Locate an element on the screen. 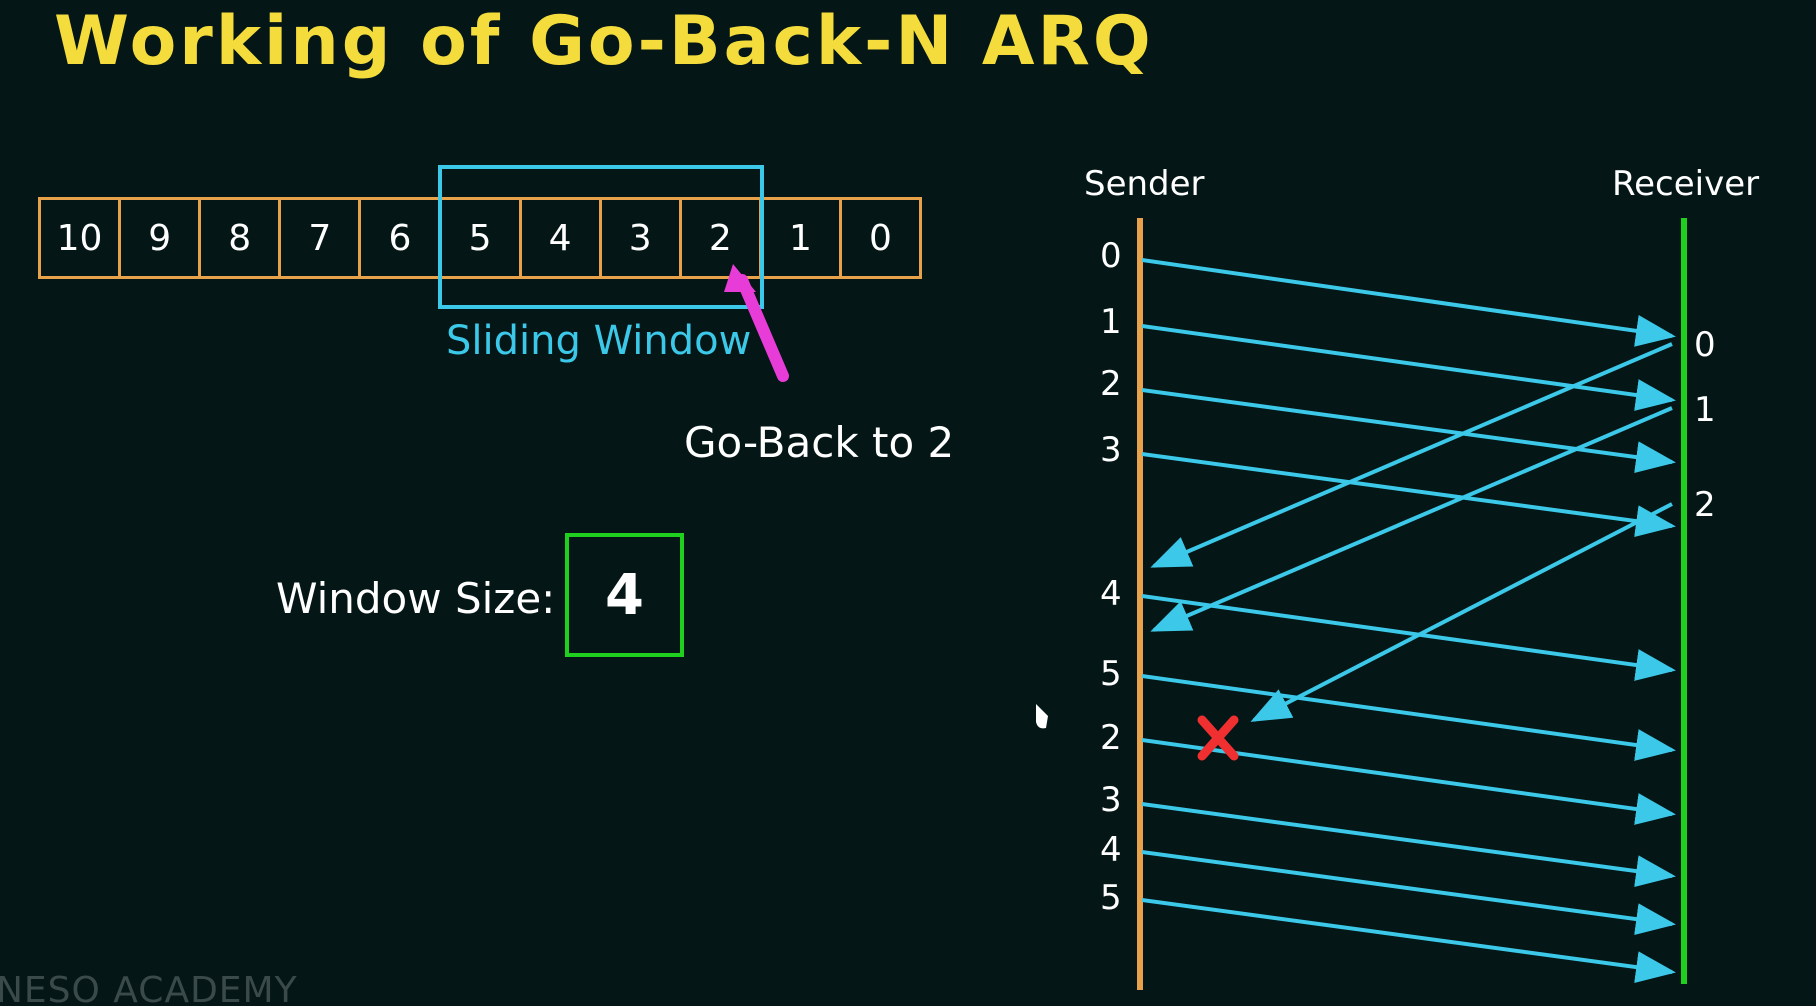 The image size is (1816, 1006). frame-cell: 9 is located at coordinates (161, 238).